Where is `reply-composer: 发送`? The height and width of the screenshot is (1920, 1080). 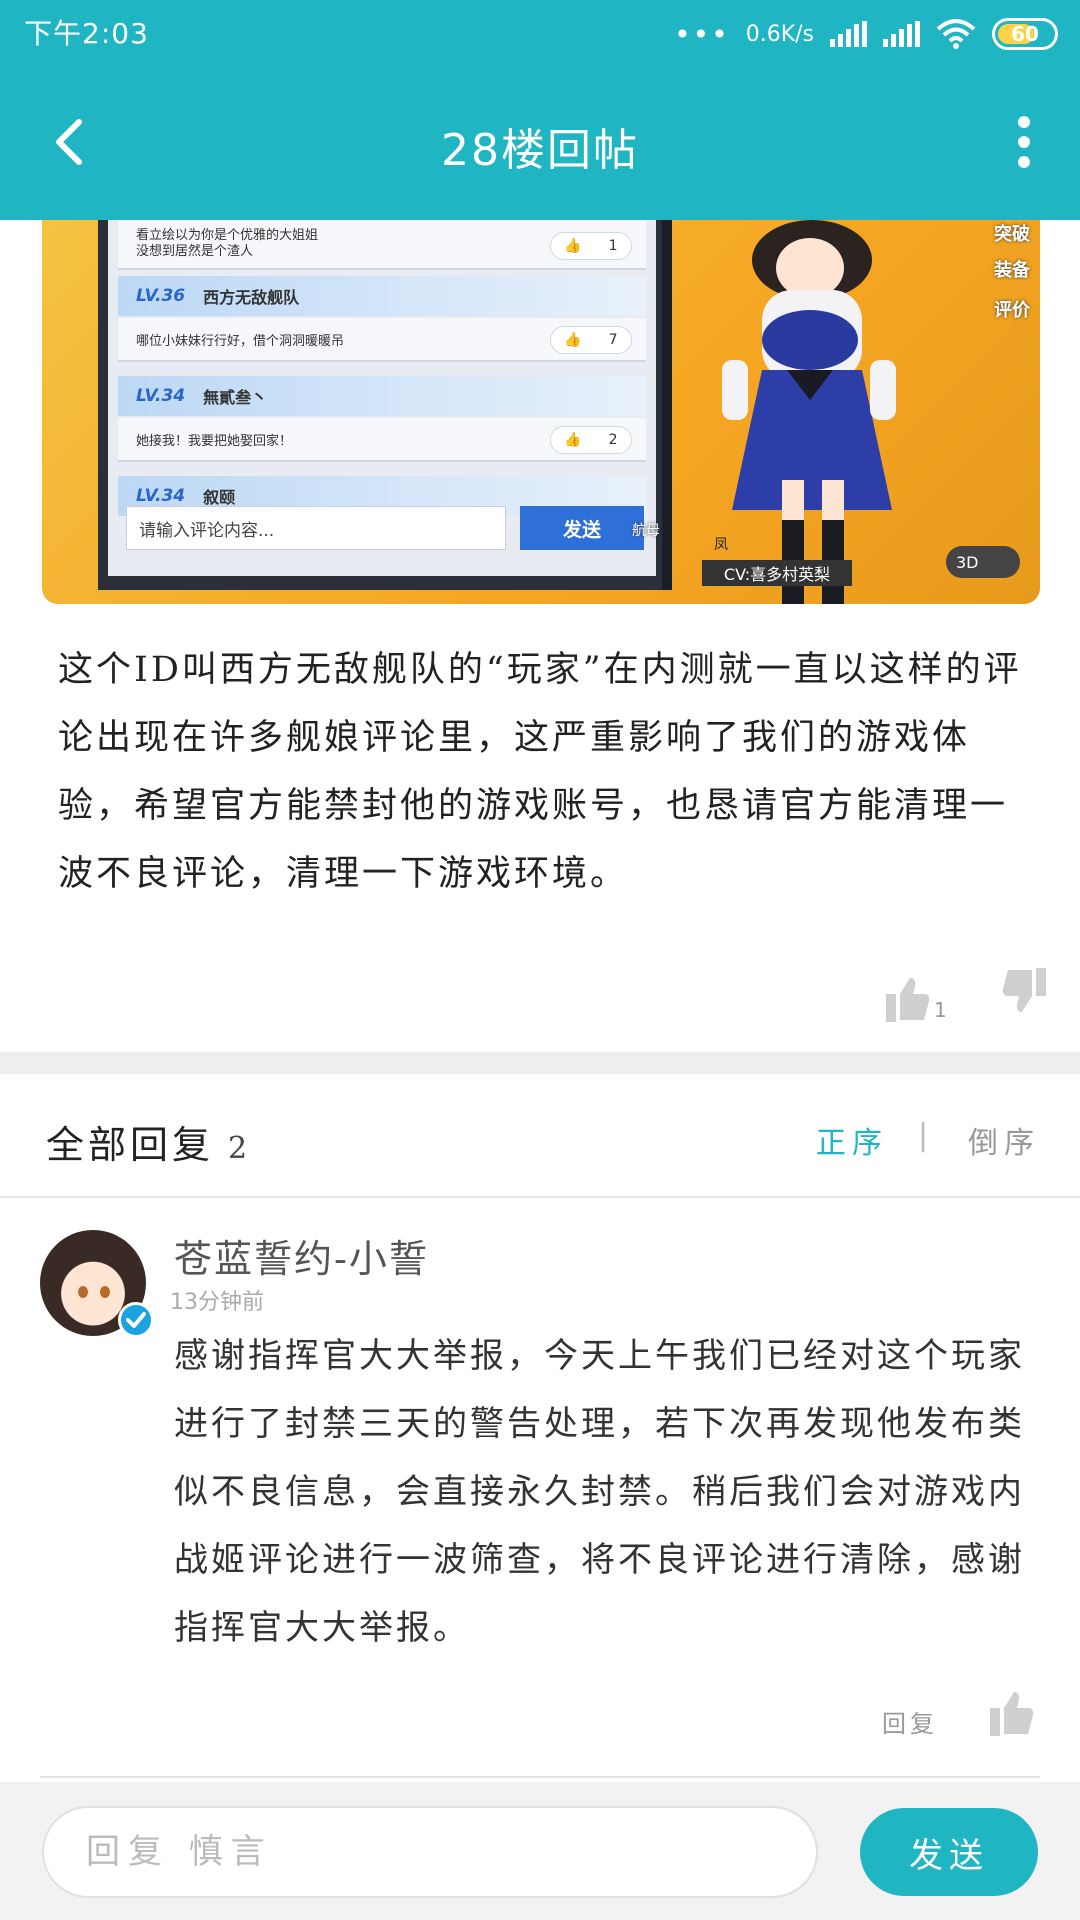
reply-composer: 发送 is located at coordinates (540, 1851).